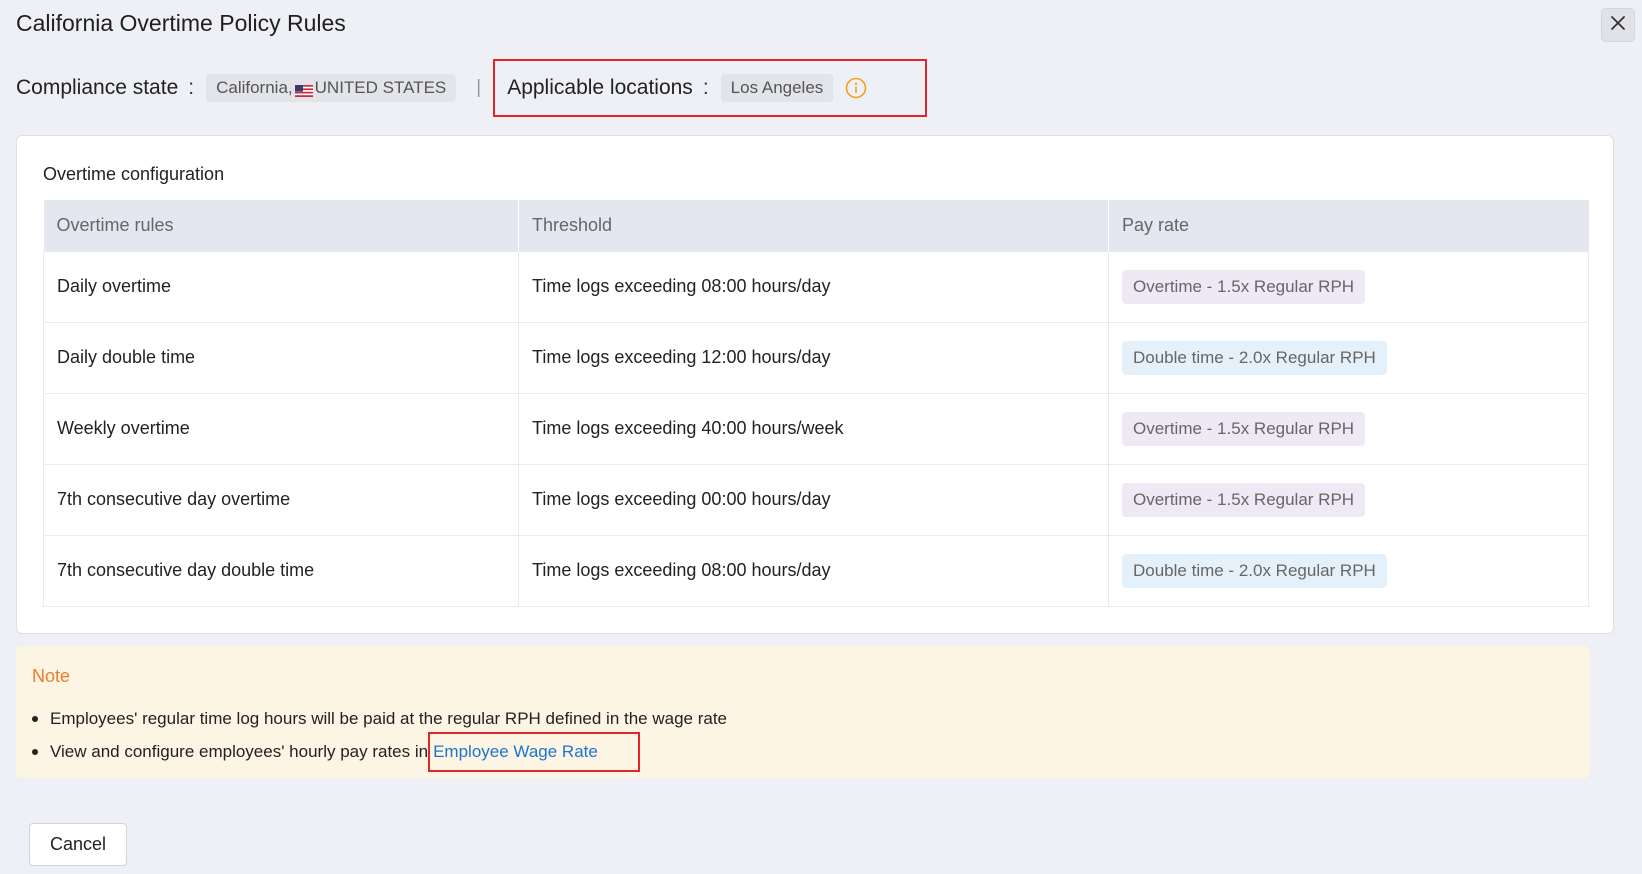 The width and height of the screenshot is (1642, 874). I want to click on info-icon, so click(856, 88).